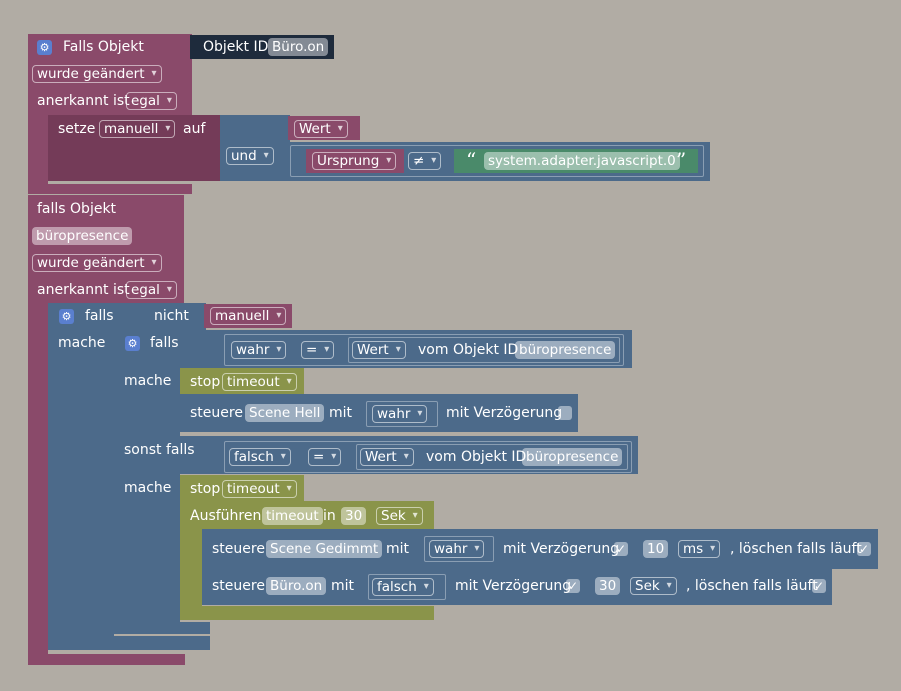 The image size is (901, 691). Describe the element at coordinates (343, 586) in the screenshot. I see `row2-mit-label: mit` at that location.